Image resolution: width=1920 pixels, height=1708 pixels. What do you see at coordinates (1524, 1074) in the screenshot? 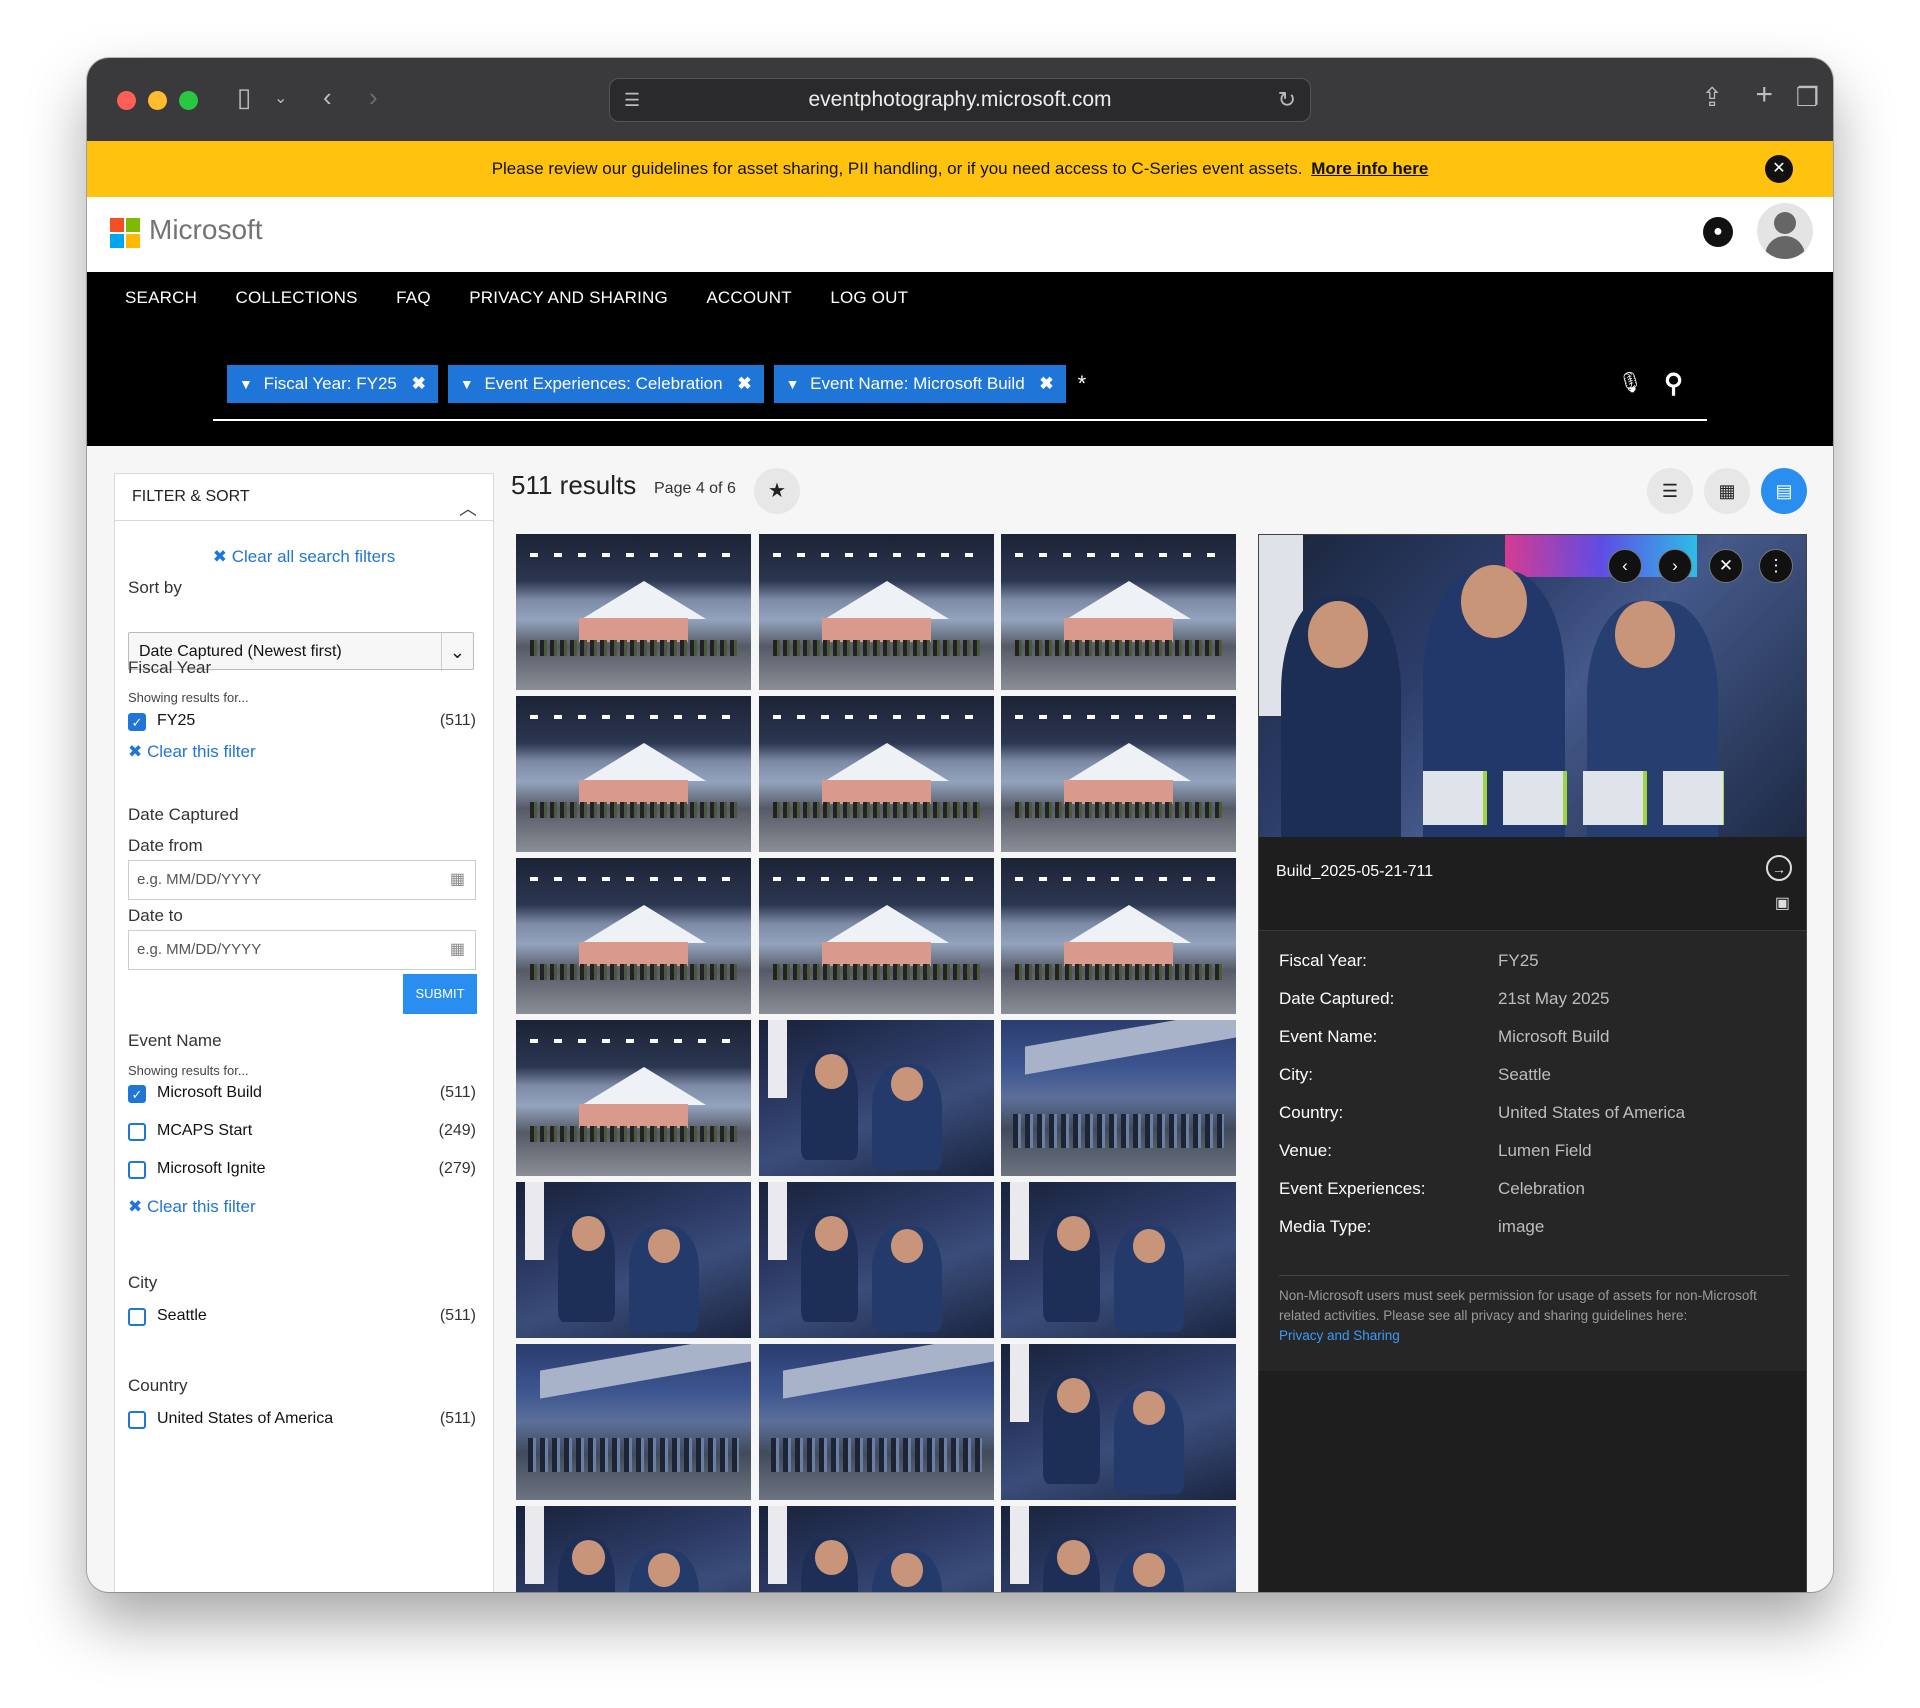
I see `meta-value: Seattle` at bounding box center [1524, 1074].